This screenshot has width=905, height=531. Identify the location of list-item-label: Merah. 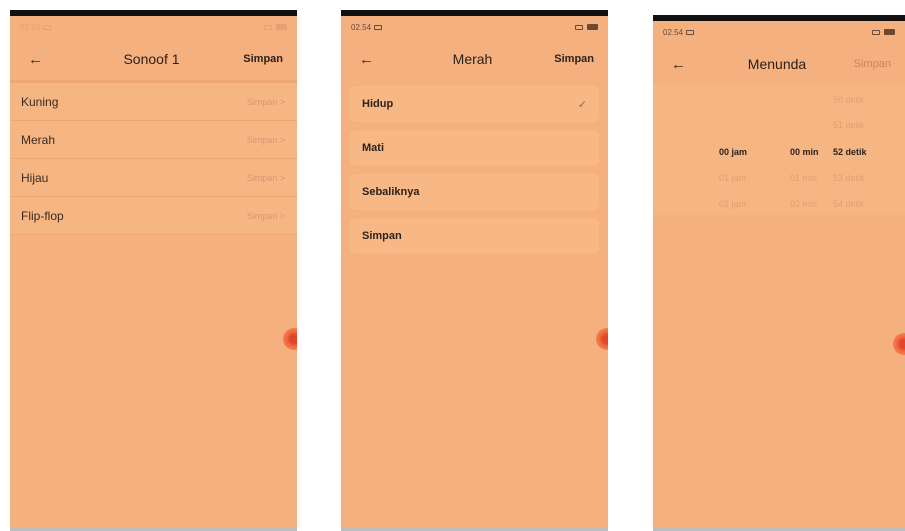
(38, 139).